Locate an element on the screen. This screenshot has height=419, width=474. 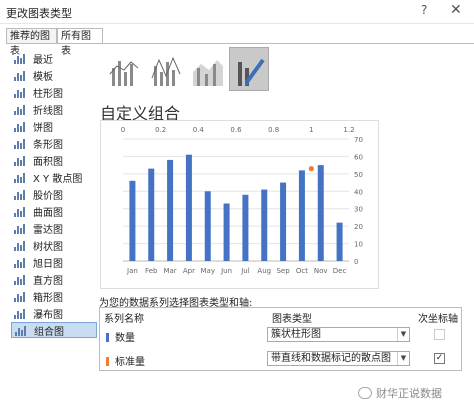
sidebar-item-label: 柱形图 is located at coordinates (48, 94).